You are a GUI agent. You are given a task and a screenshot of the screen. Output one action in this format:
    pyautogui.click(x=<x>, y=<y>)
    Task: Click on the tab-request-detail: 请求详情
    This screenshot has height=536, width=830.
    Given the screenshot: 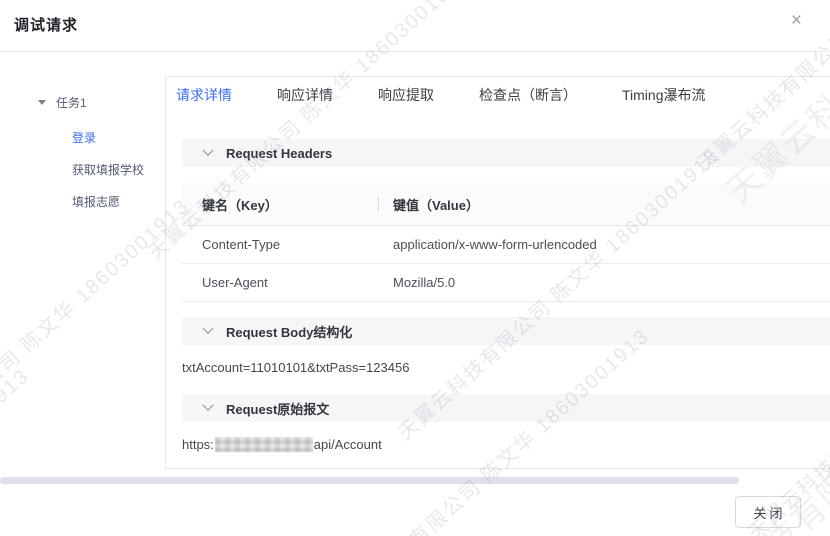 What is the action you would take?
    pyautogui.click(x=204, y=95)
    